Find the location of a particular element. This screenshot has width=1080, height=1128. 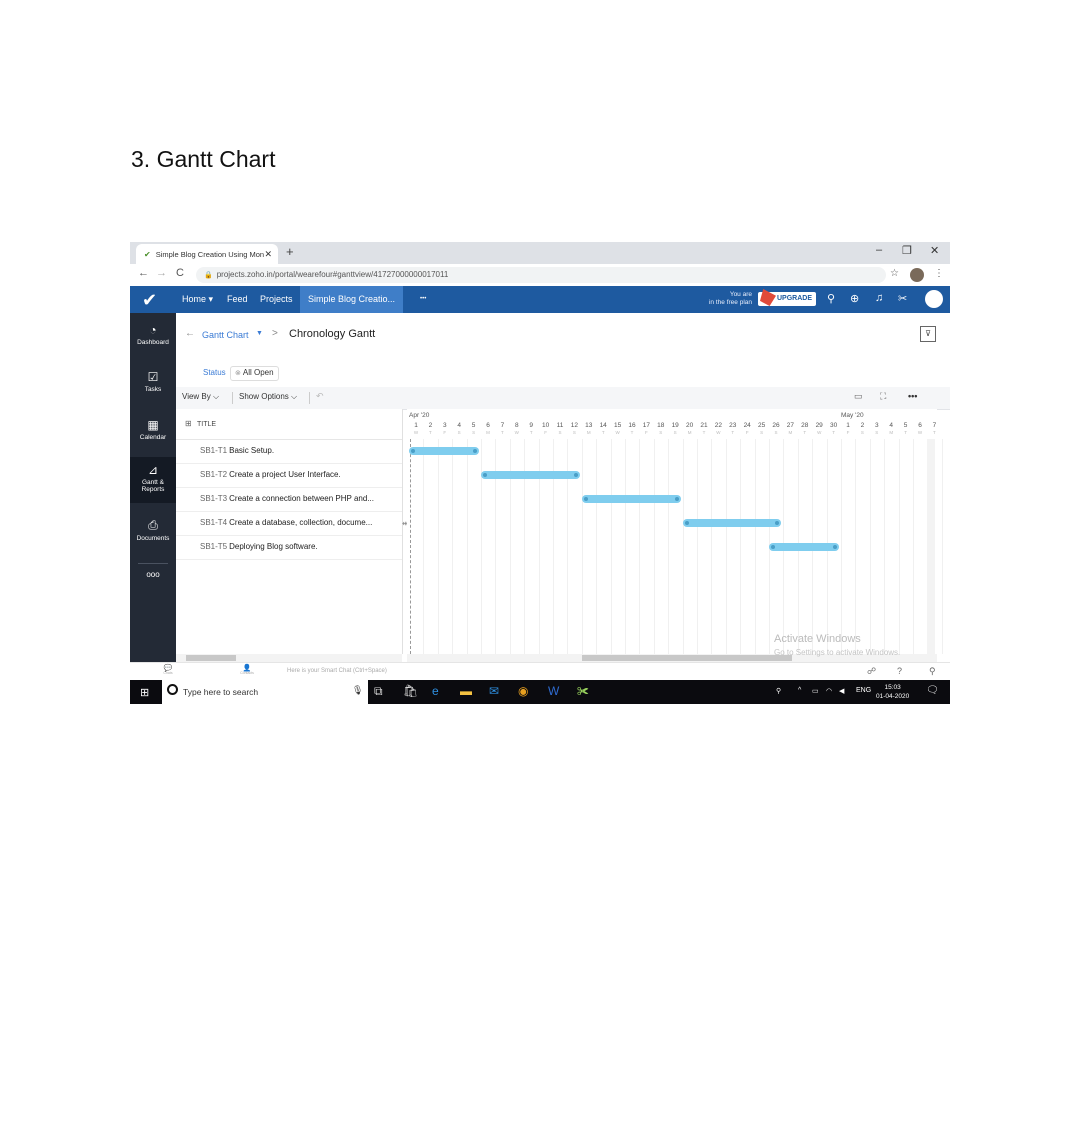

settings-tools-icon: ✂ is located at coordinates (902, 298).